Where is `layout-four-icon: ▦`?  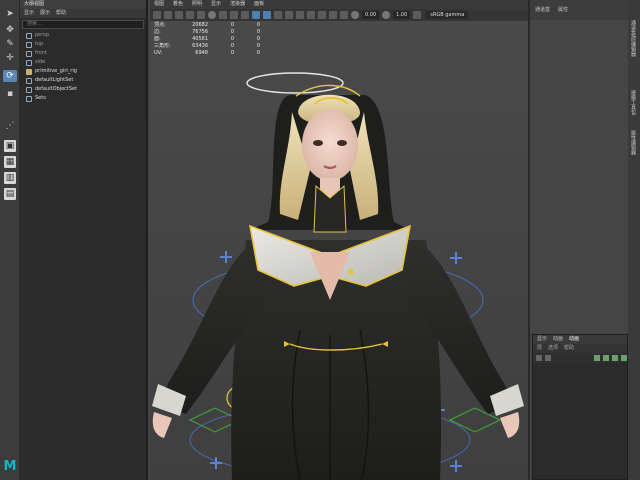 layout-four-icon: ▦ is located at coordinates (10, 162).